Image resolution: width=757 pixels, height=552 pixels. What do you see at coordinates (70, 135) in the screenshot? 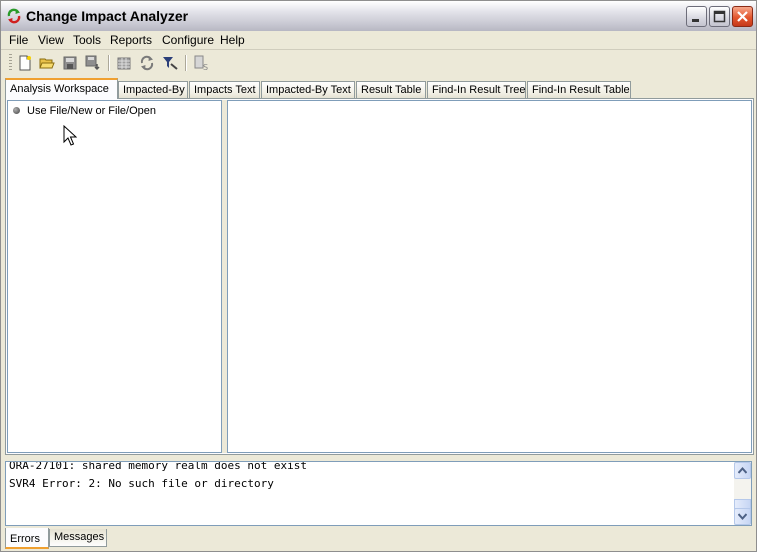
I see `mouse-cursor-icon` at bounding box center [70, 135].